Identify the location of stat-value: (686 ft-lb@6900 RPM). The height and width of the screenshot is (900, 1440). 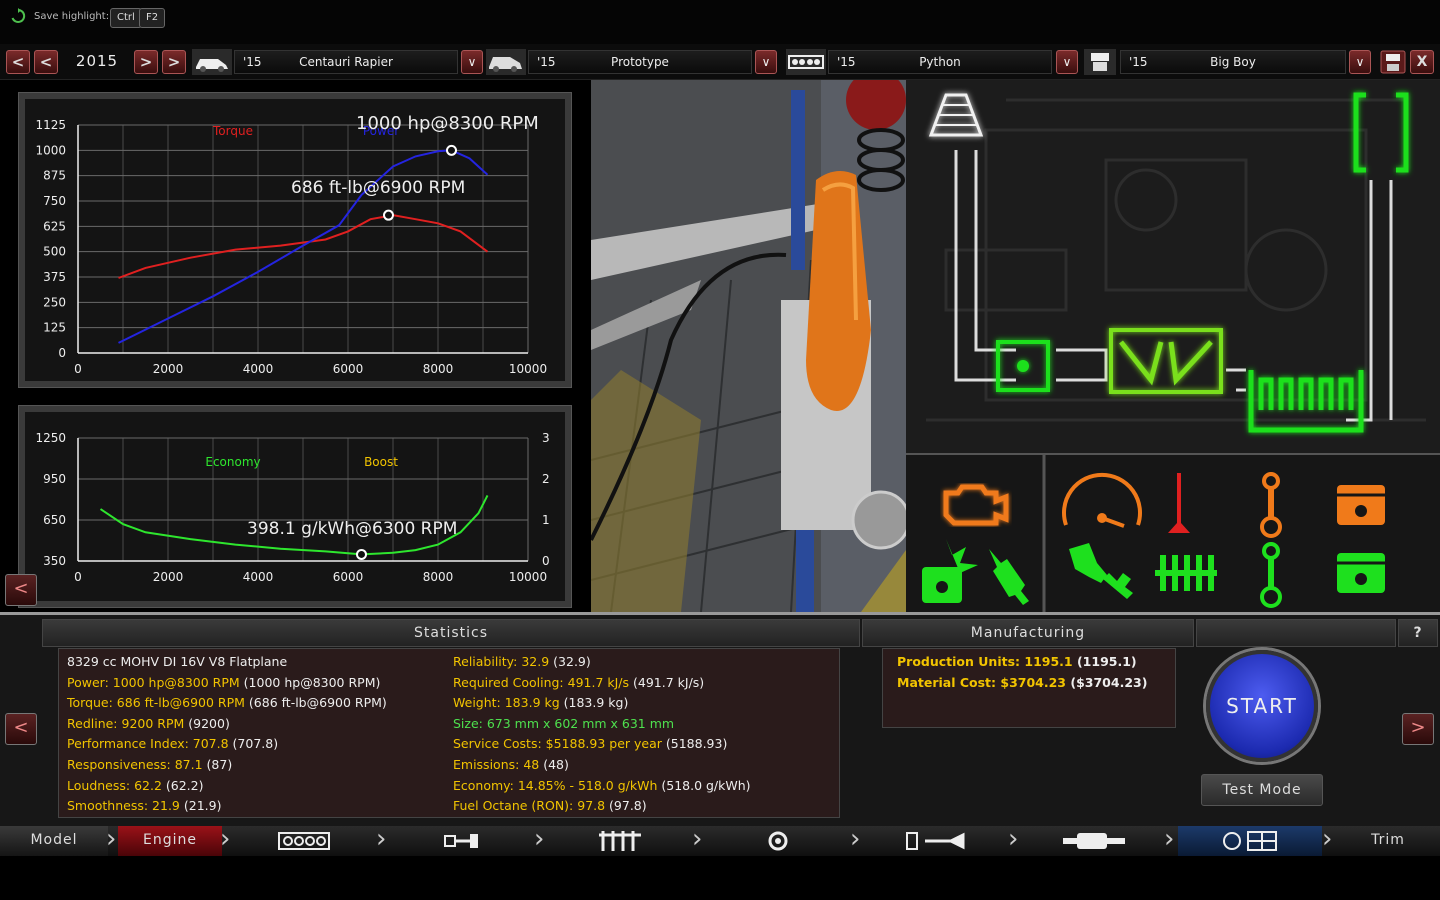
(315, 703).